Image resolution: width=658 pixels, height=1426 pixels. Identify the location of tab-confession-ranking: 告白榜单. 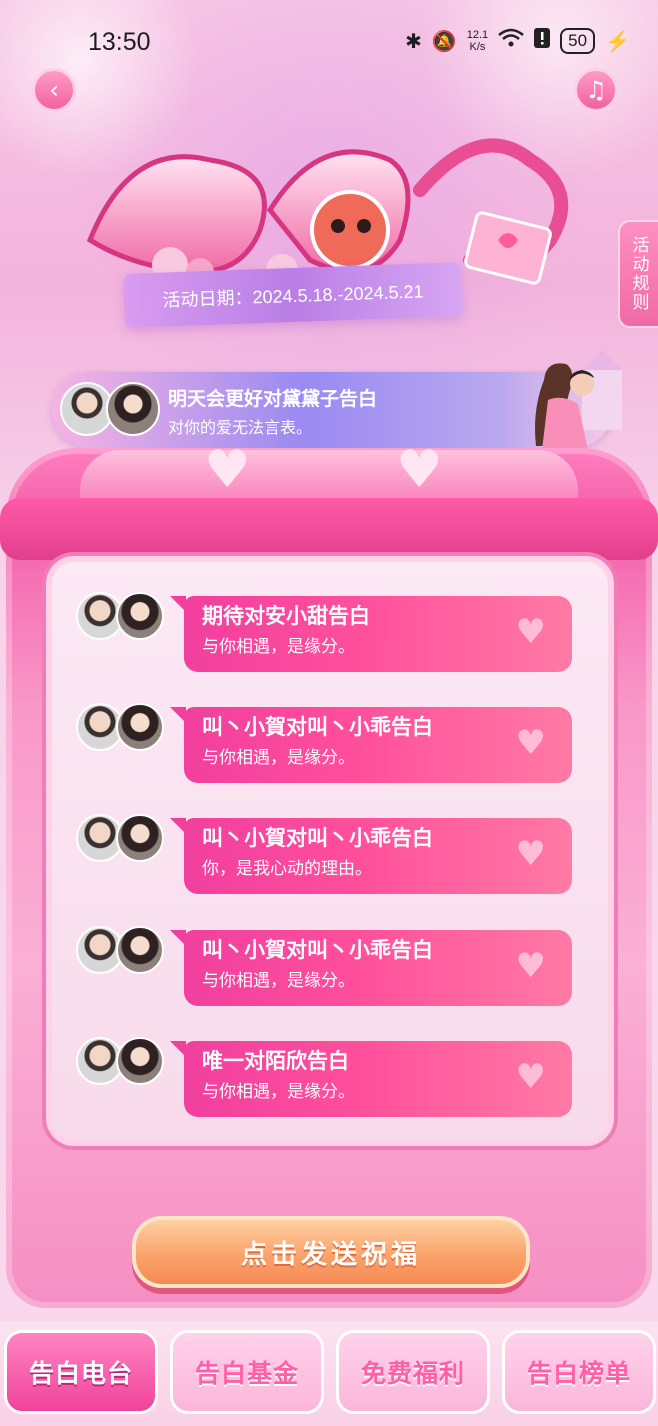
(579, 1372).